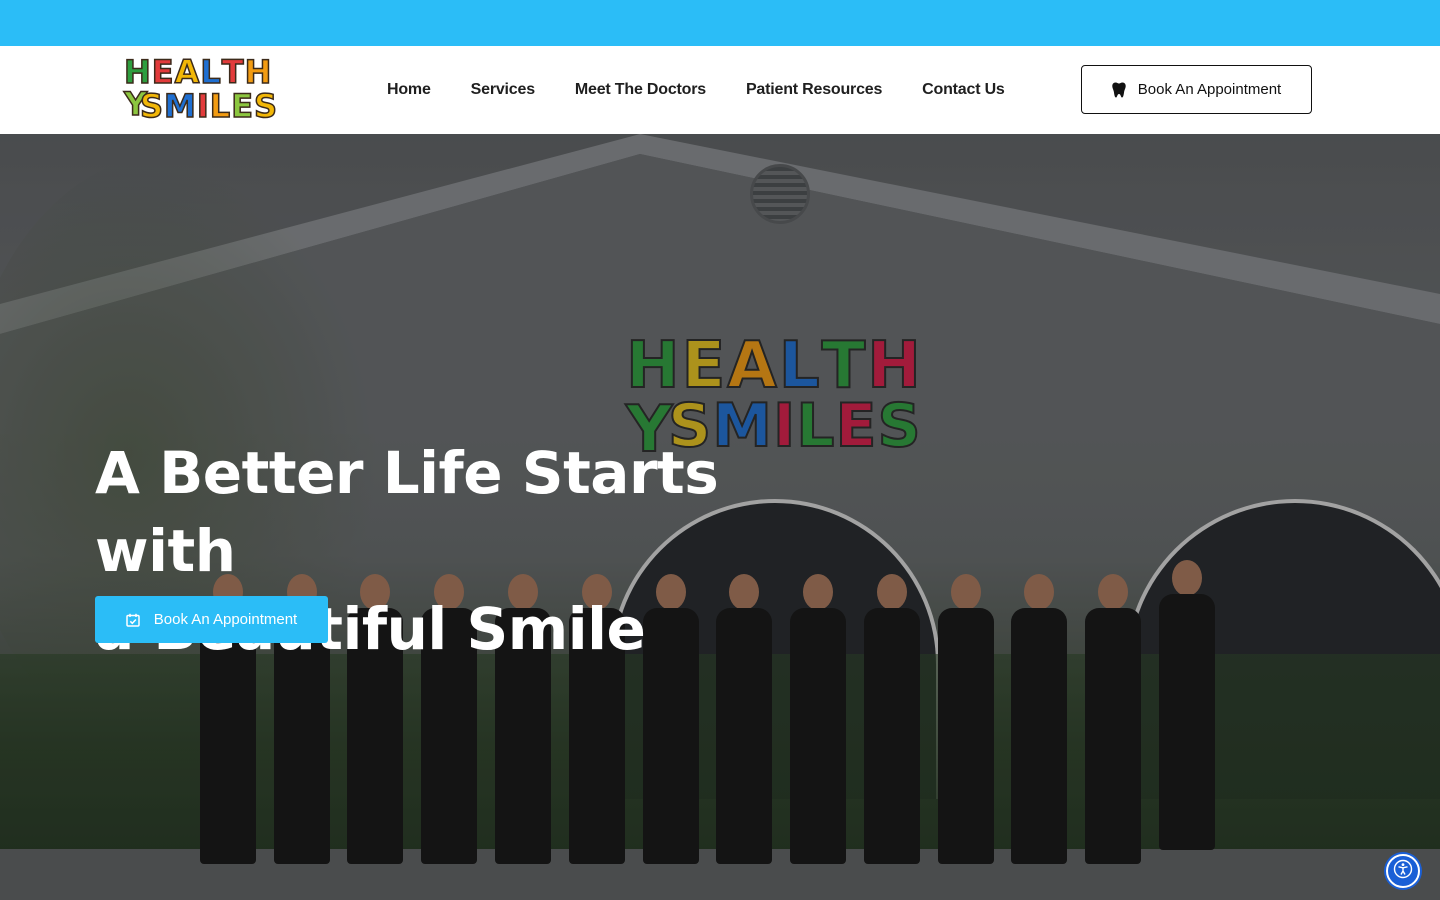 This screenshot has height=900, width=1440. Describe the element at coordinates (409, 90) in the screenshot. I see `nav-home: Home` at that location.